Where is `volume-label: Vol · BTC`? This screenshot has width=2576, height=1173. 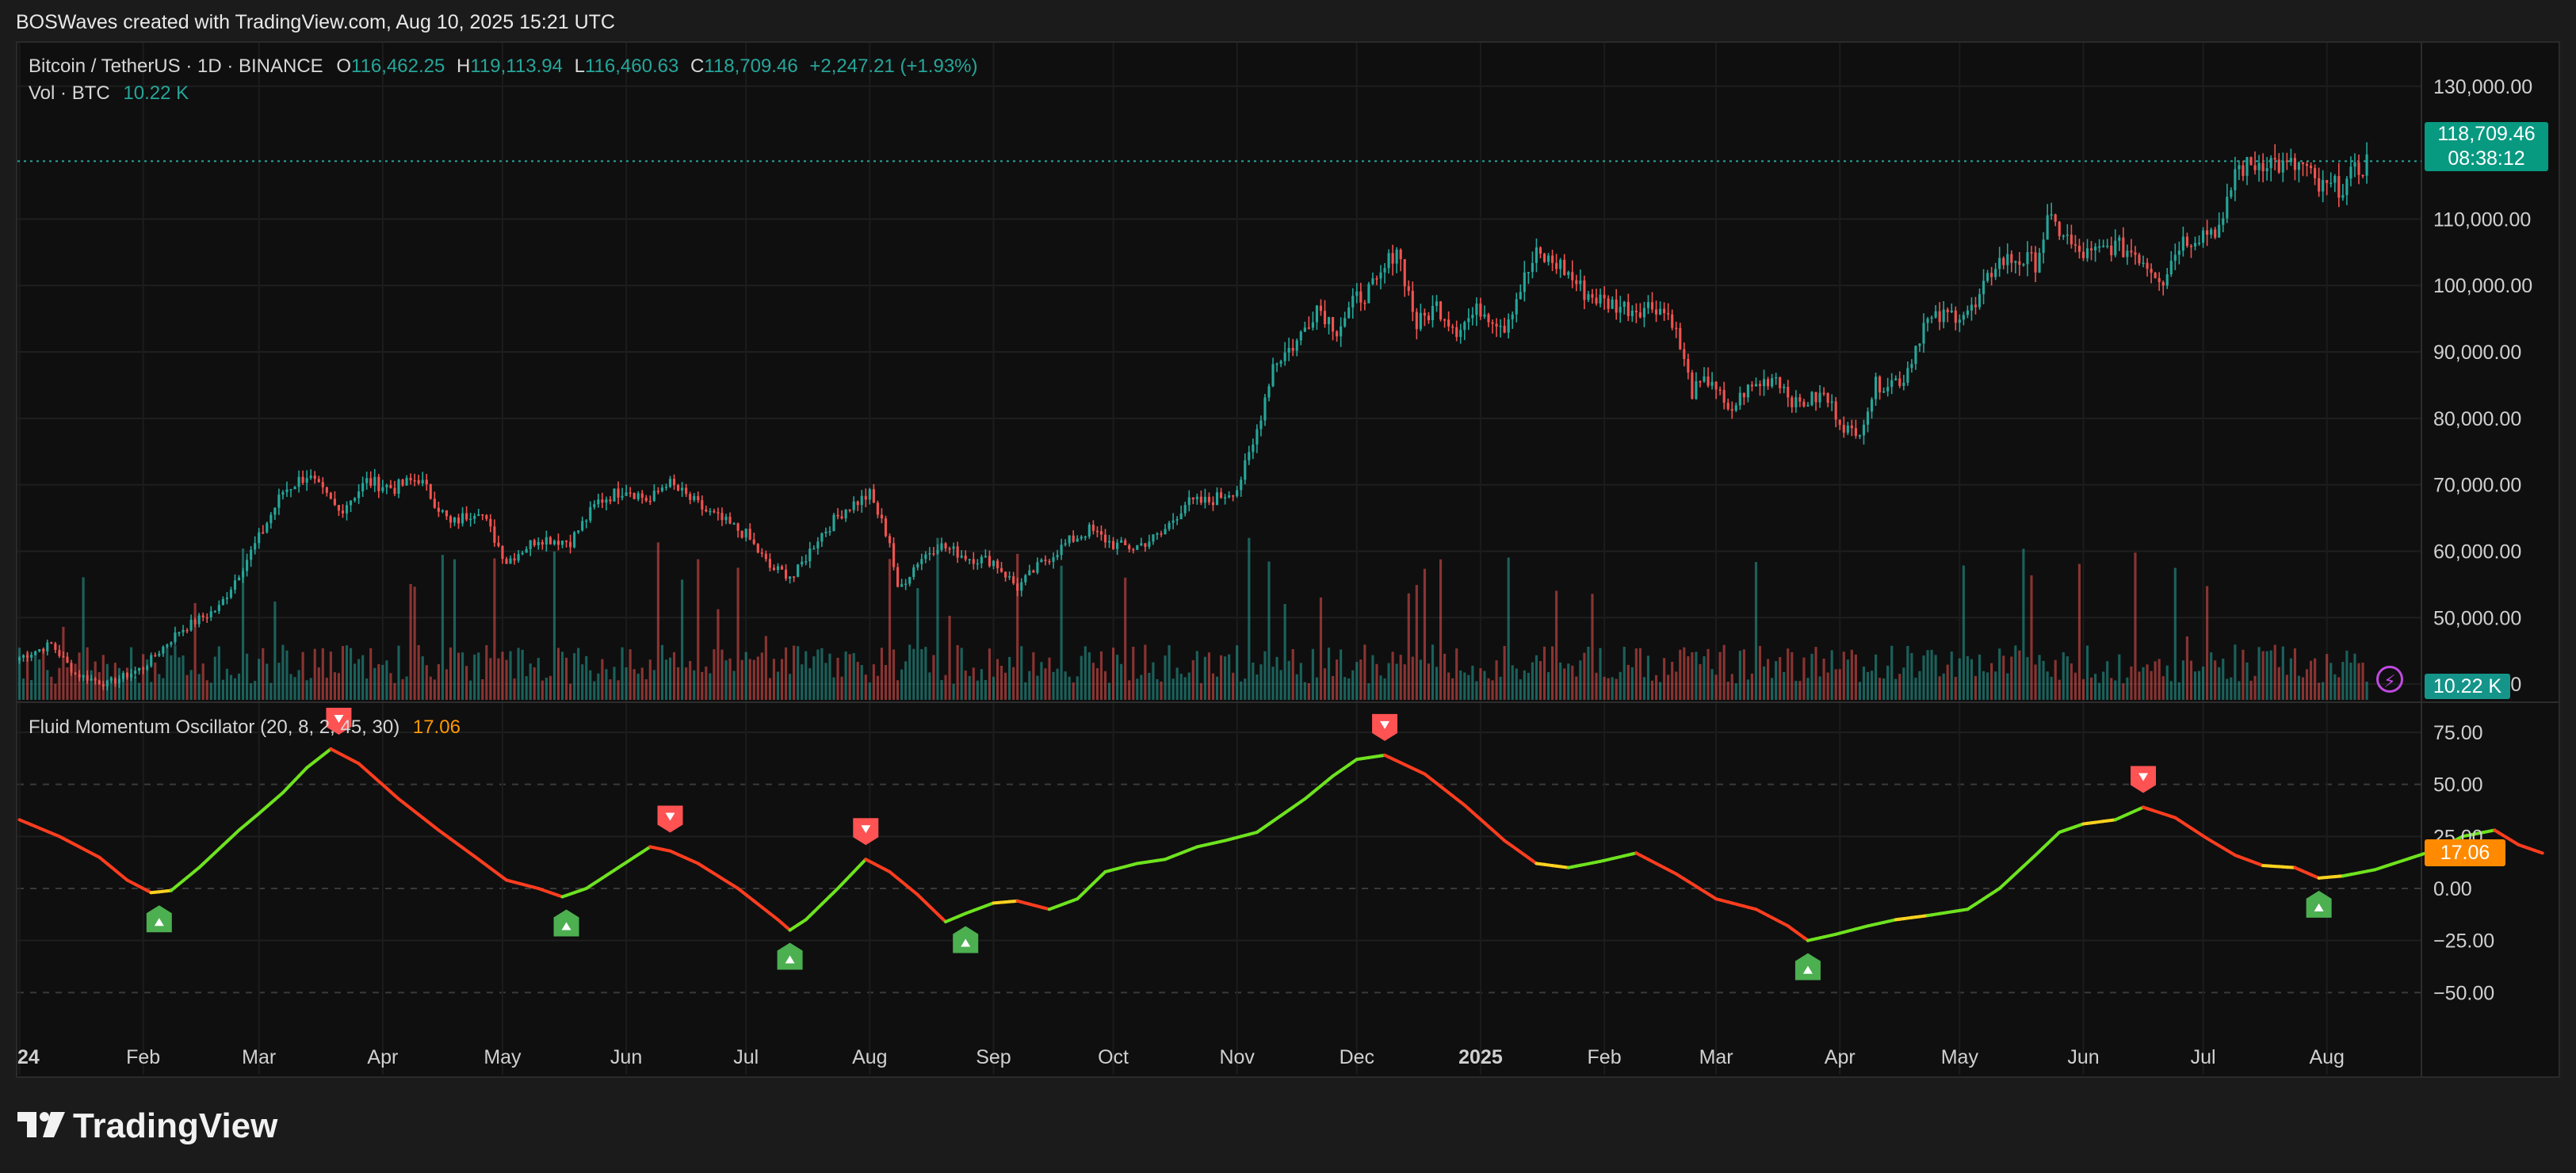 volume-label: Vol · BTC is located at coordinates (69, 93).